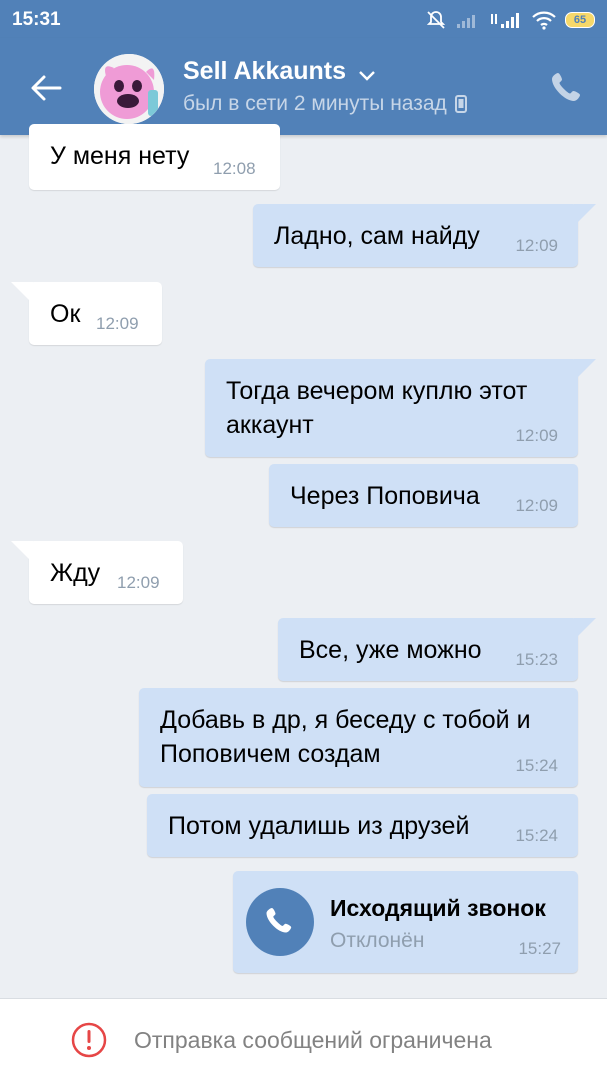 The height and width of the screenshot is (1081, 607). Describe the element at coordinates (539, 948) in the screenshot. I see `message-time: 15:27` at that location.